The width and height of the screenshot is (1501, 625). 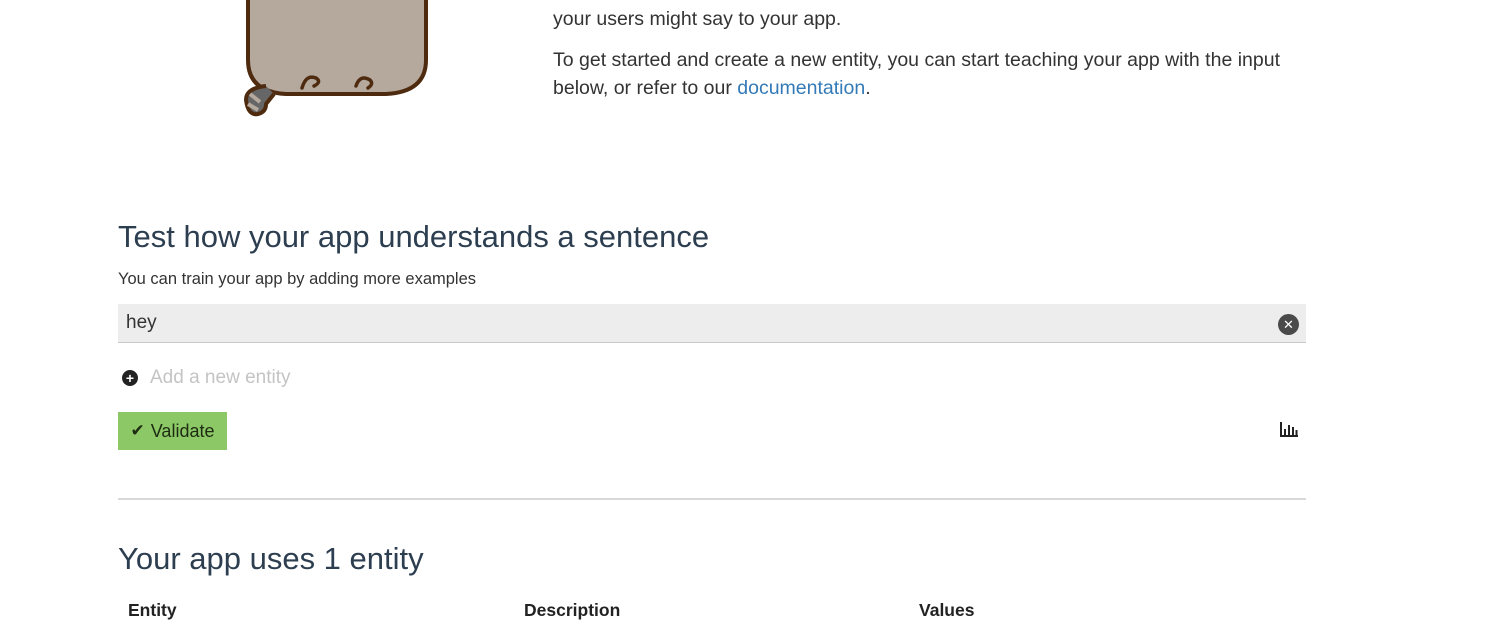 I want to click on sentence-box: ✕, so click(x=712, y=323).